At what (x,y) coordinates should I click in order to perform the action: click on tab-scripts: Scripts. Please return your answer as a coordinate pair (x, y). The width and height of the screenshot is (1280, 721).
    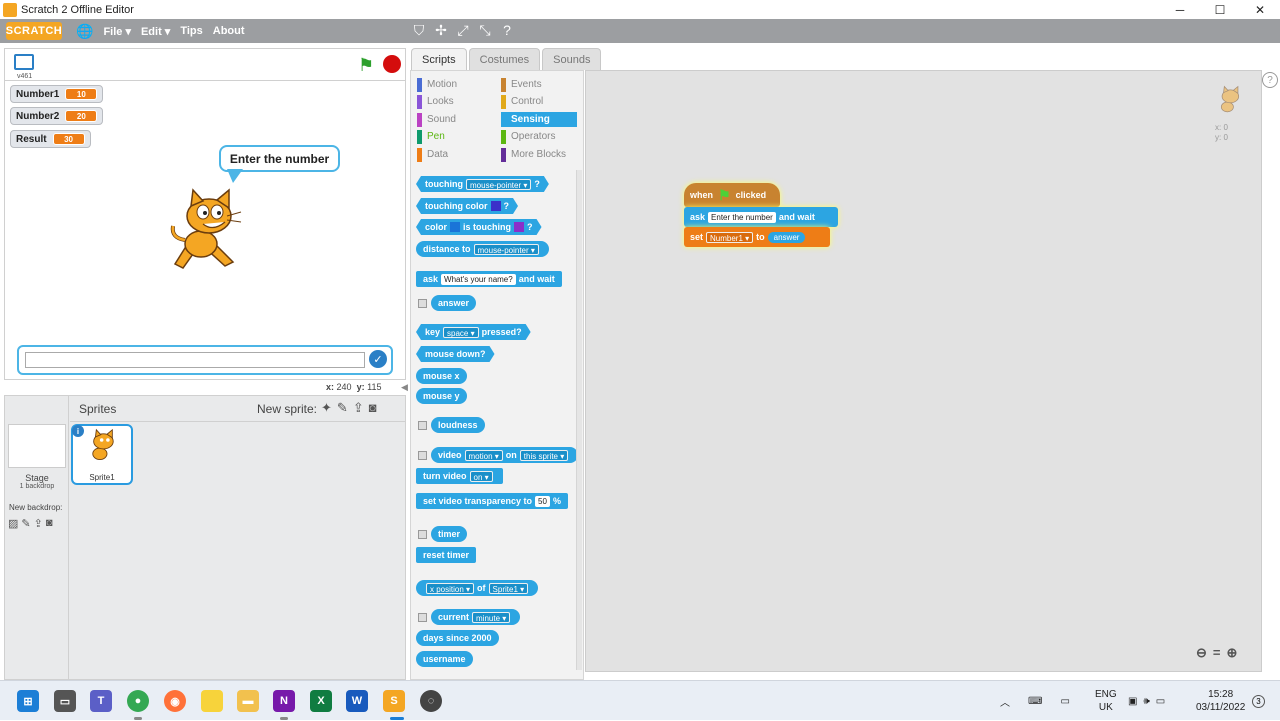
    Looking at the image, I should click on (439, 59).